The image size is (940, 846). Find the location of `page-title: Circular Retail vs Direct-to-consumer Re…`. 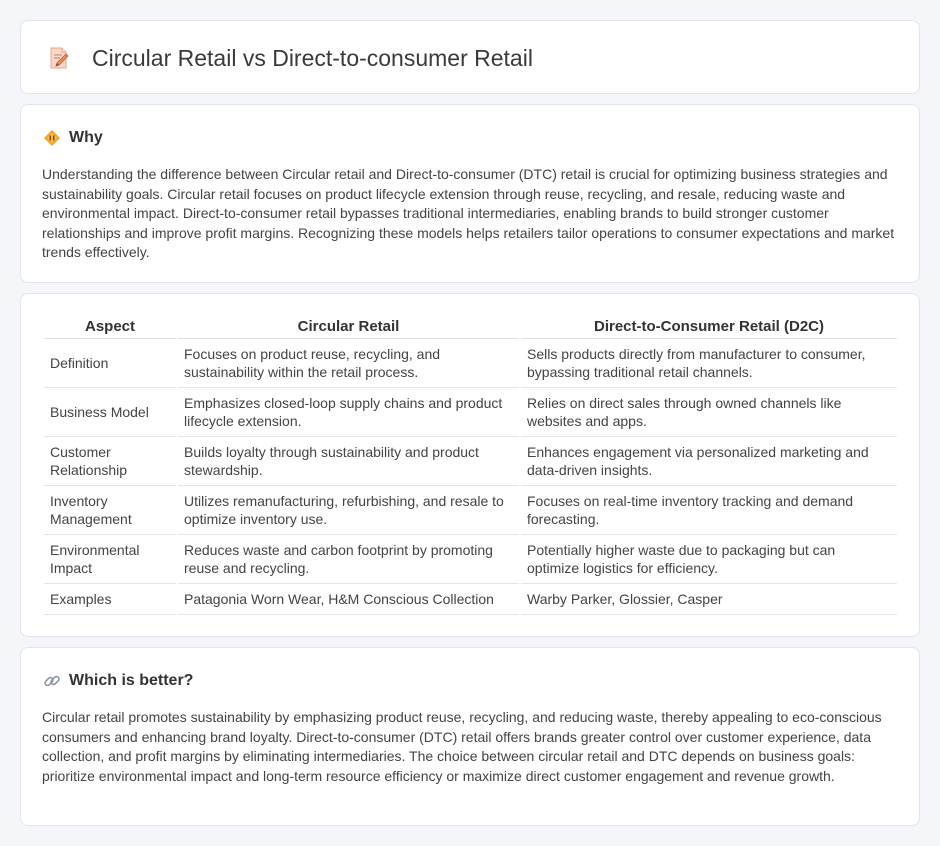

page-title: Circular Retail vs Direct-to-consumer Re… is located at coordinates (312, 58).